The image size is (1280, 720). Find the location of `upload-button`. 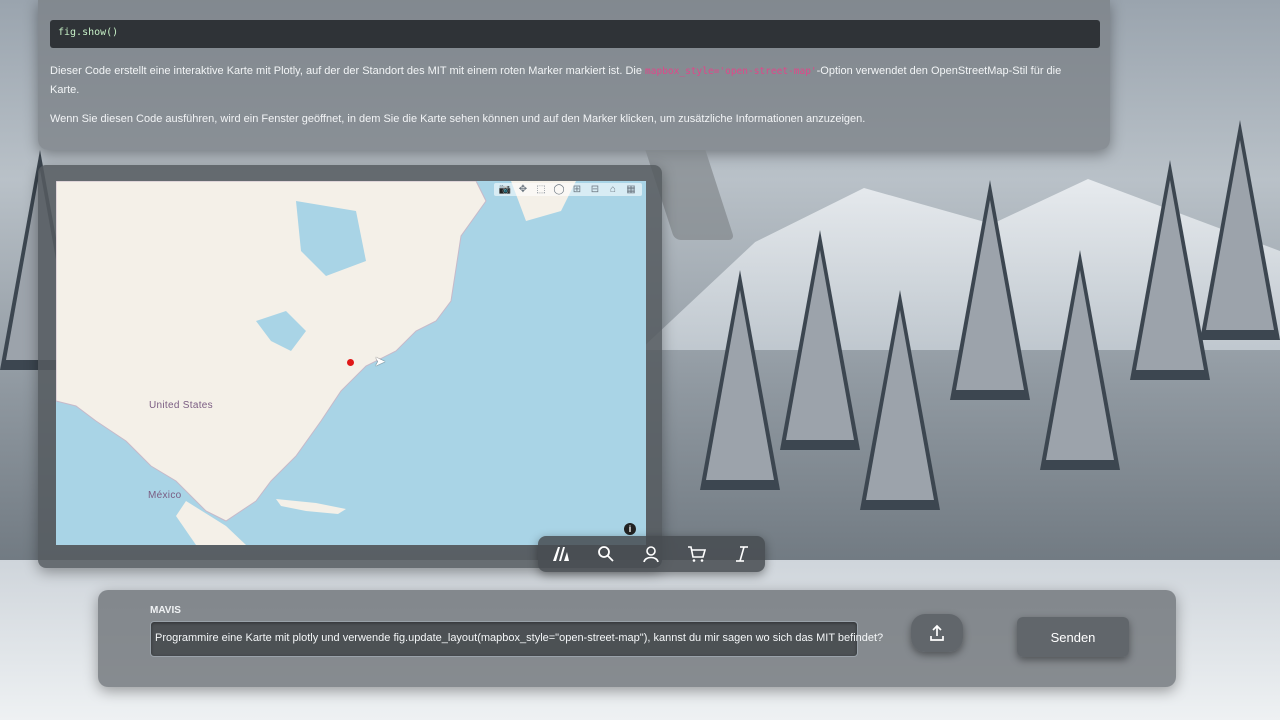

upload-button is located at coordinates (937, 633).